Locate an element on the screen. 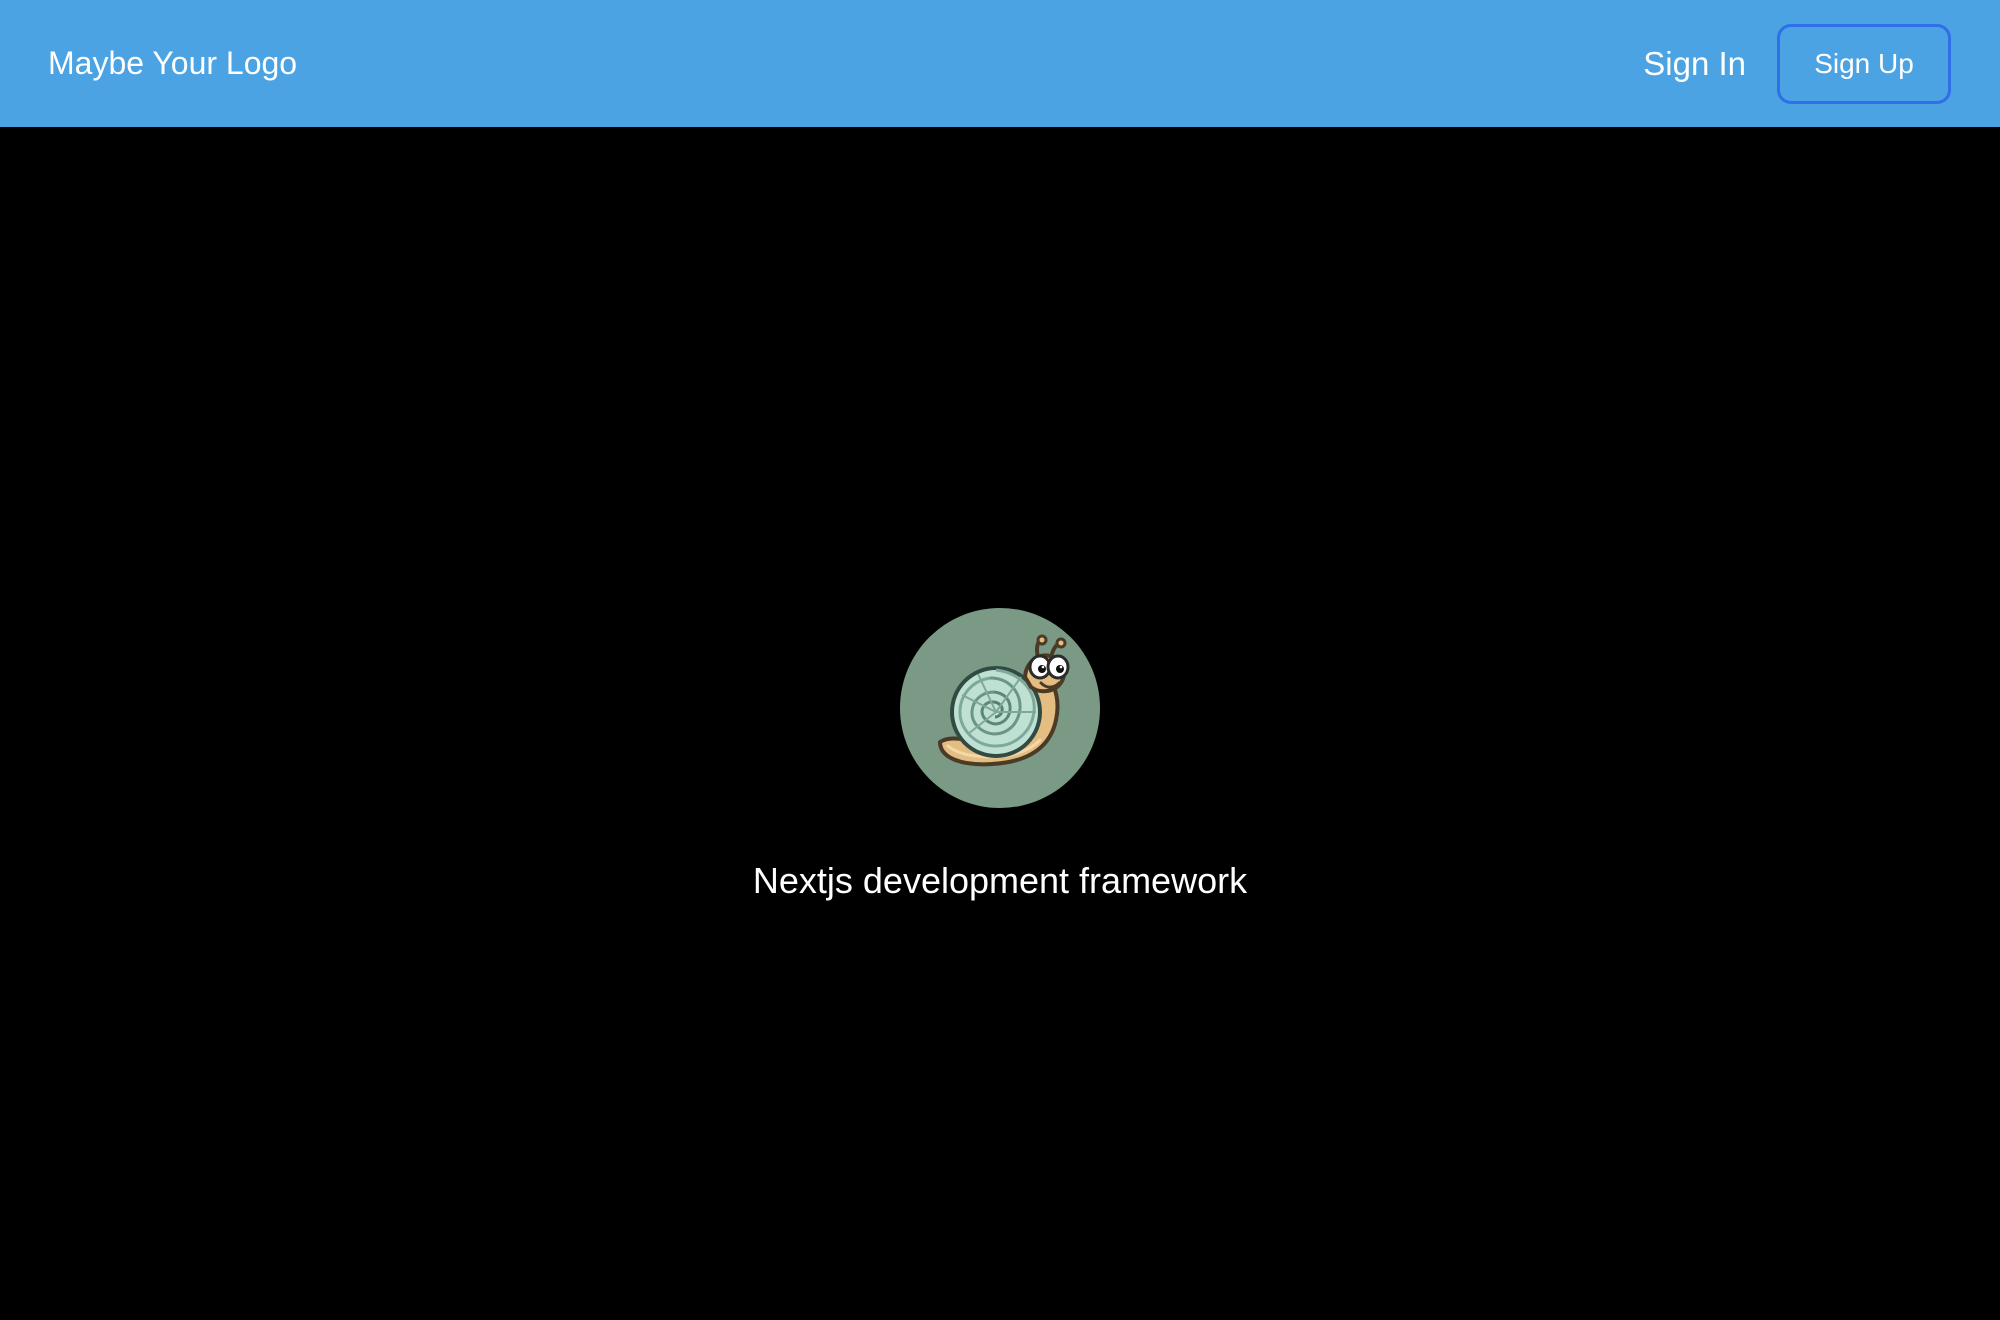 The width and height of the screenshot is (2000, 1320). hero-avatar is located at coordinates (1000, 708).